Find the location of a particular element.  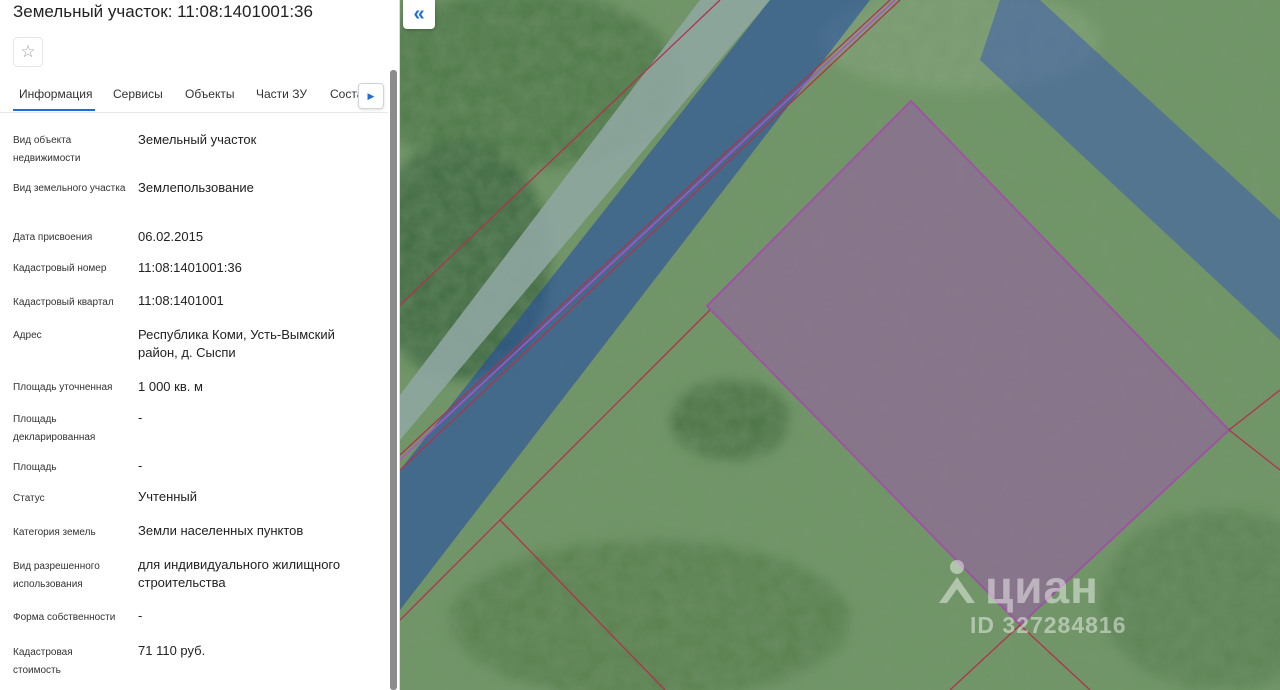

field-label-address: Адрес is located at coordinates (27, 335).